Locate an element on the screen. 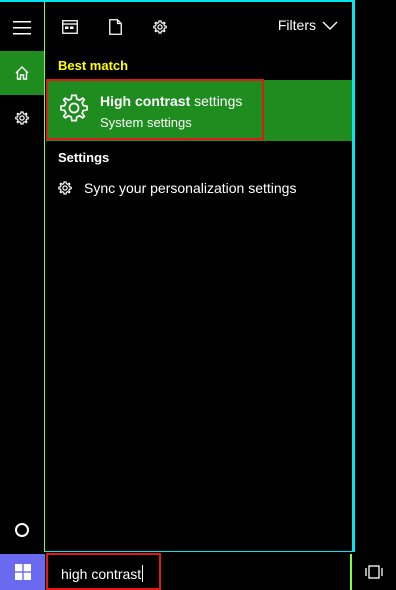  hamburger-button is located at coordinates (22, 28).